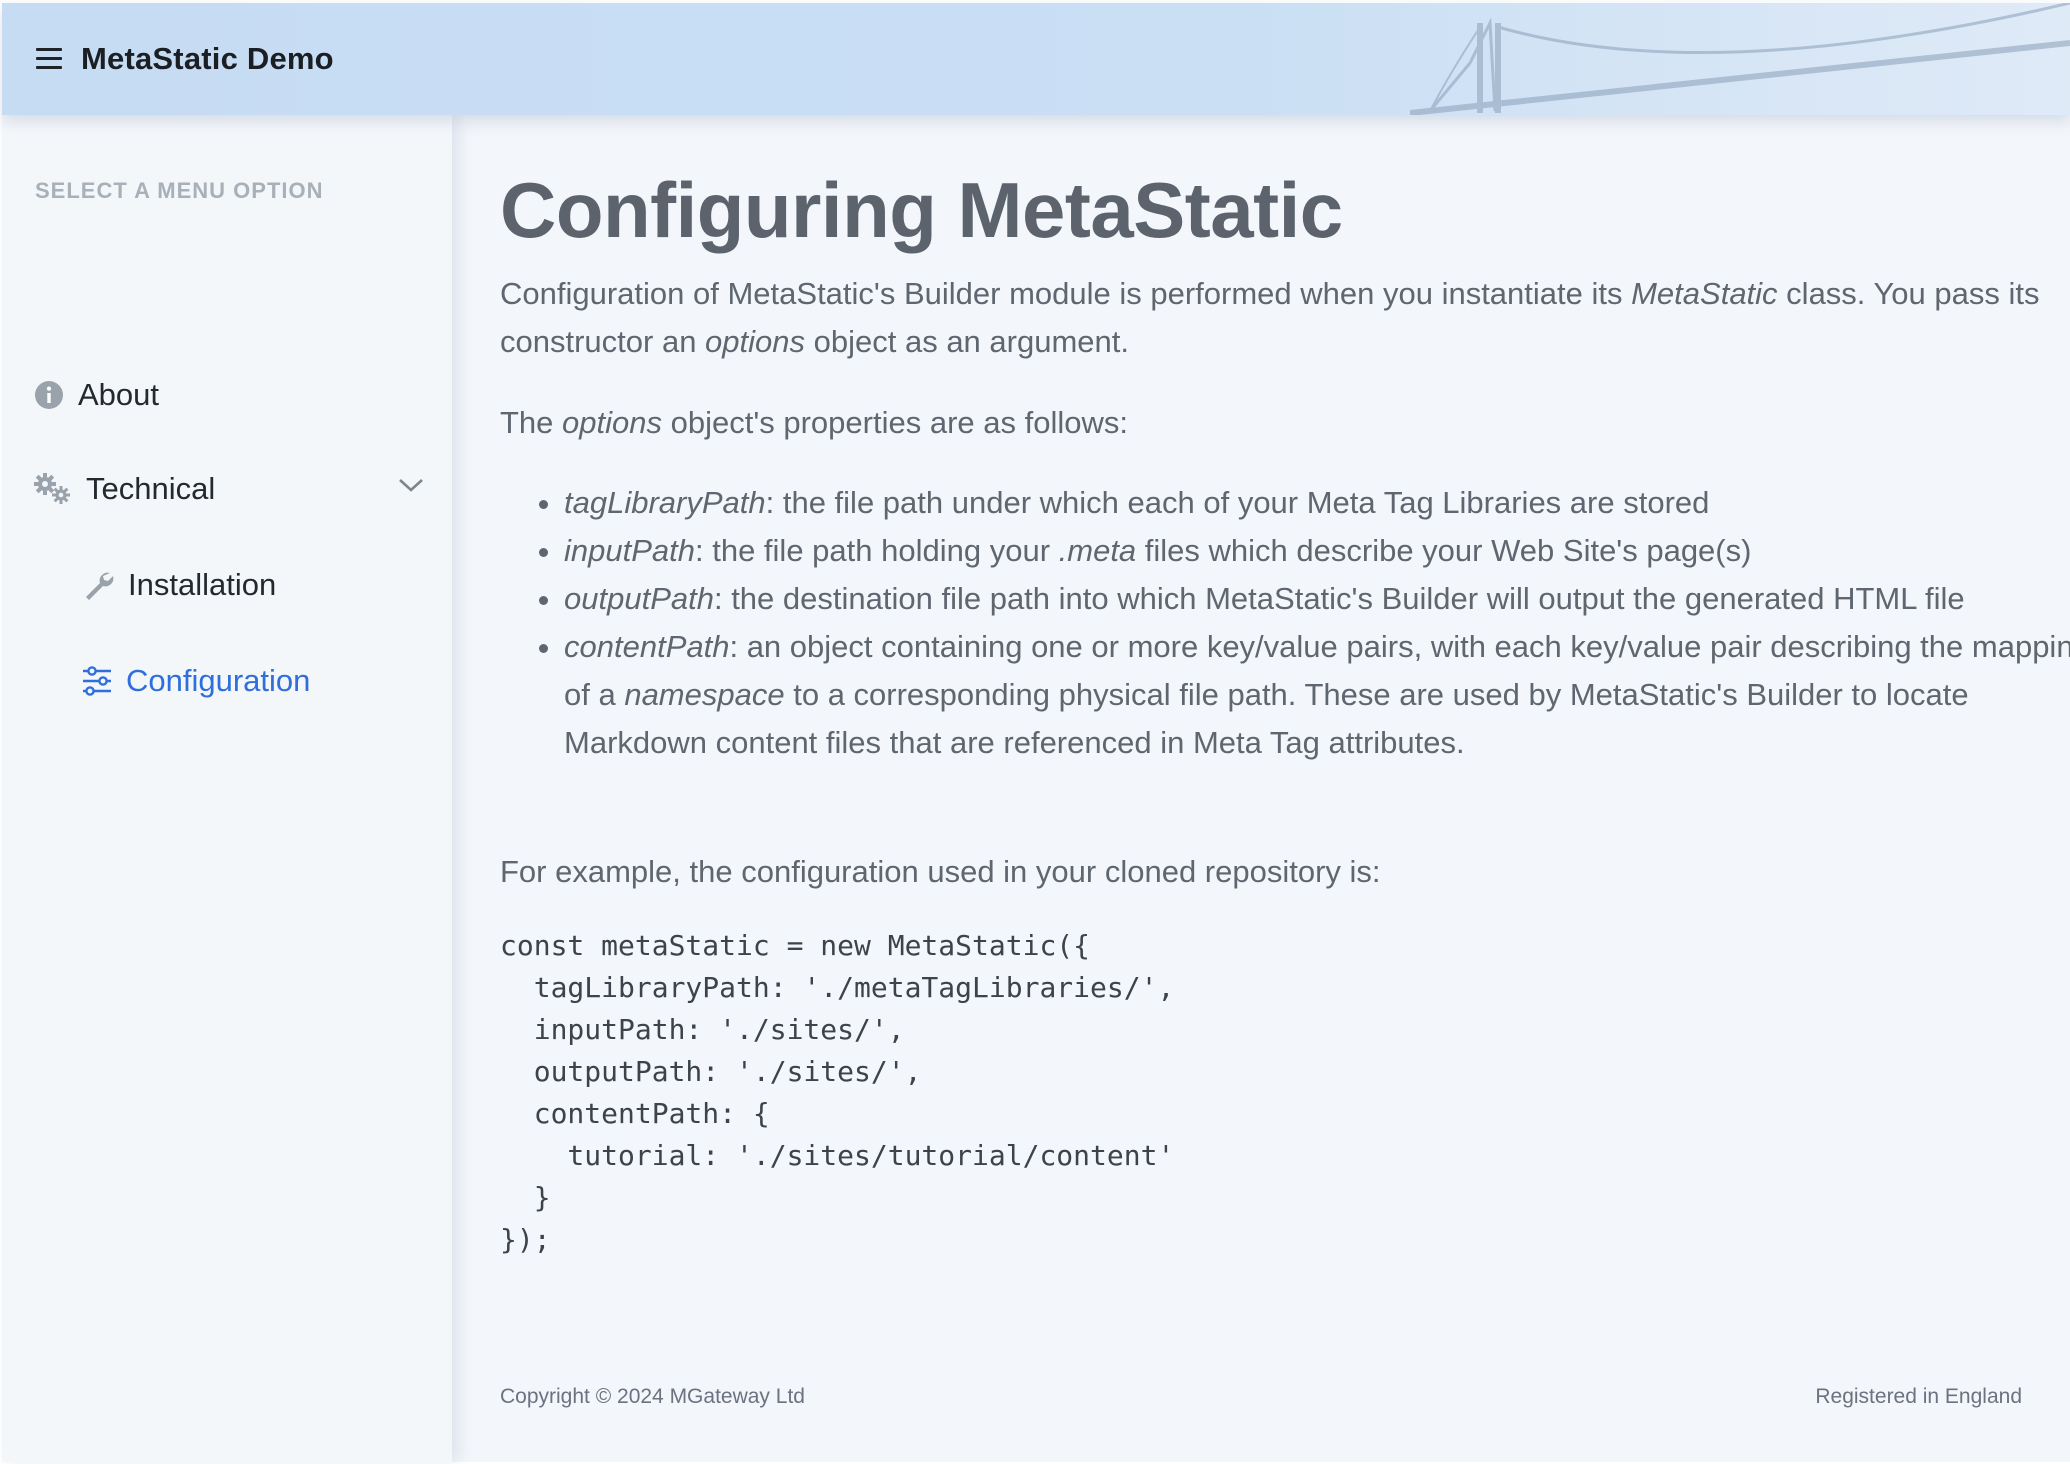 Image resolution: width=2070 pixels, height=1464 pixels. I want to click on hamburger-icon, so click(49, 60).